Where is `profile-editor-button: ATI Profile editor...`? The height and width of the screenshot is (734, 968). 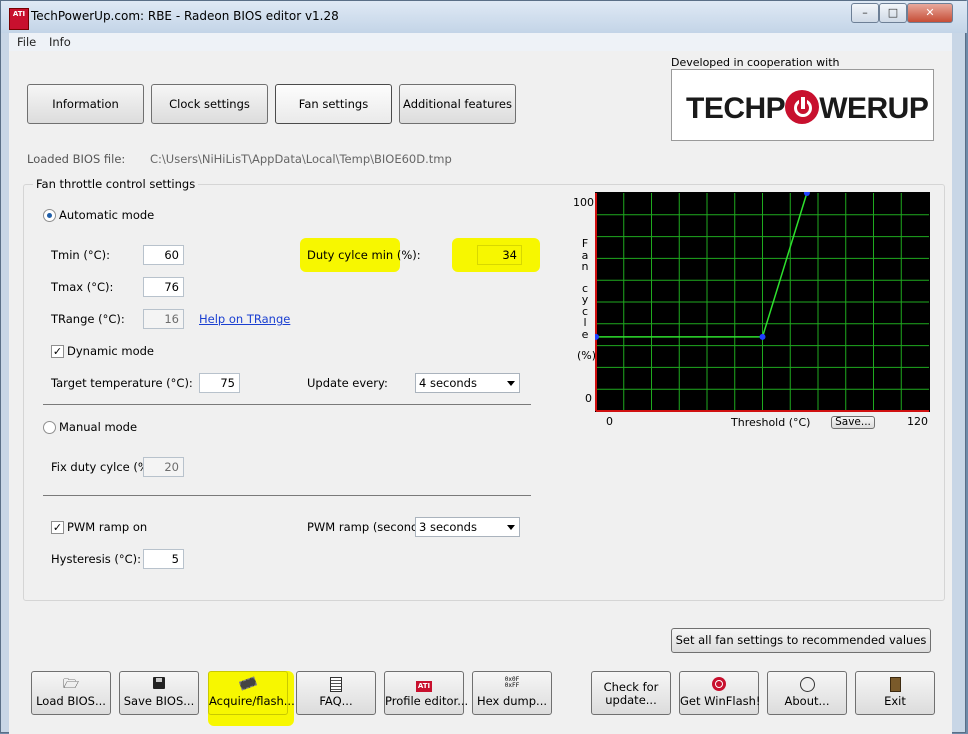
profile-editor-button: ATI Profile editor... is located at coordinates (426, 693).